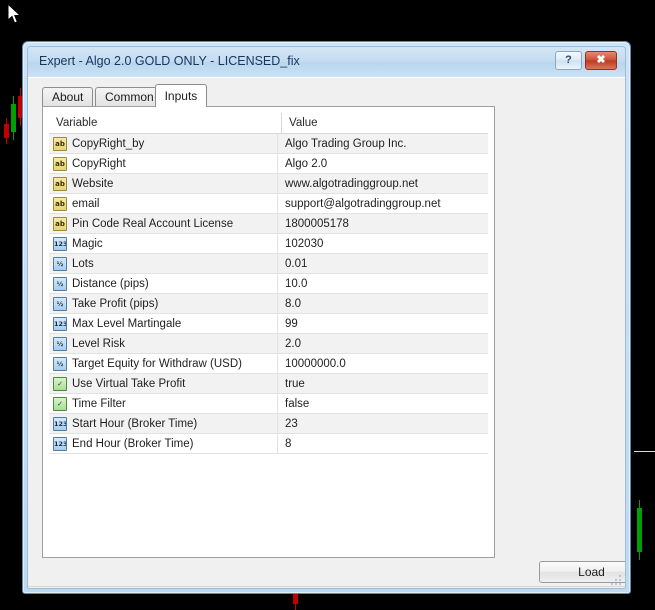 This screenshot has width=655, height=610. What do you see at coordinates (382, 383) in the screenshot?
I see `value-cell: true` at bounding box center [382, 383].